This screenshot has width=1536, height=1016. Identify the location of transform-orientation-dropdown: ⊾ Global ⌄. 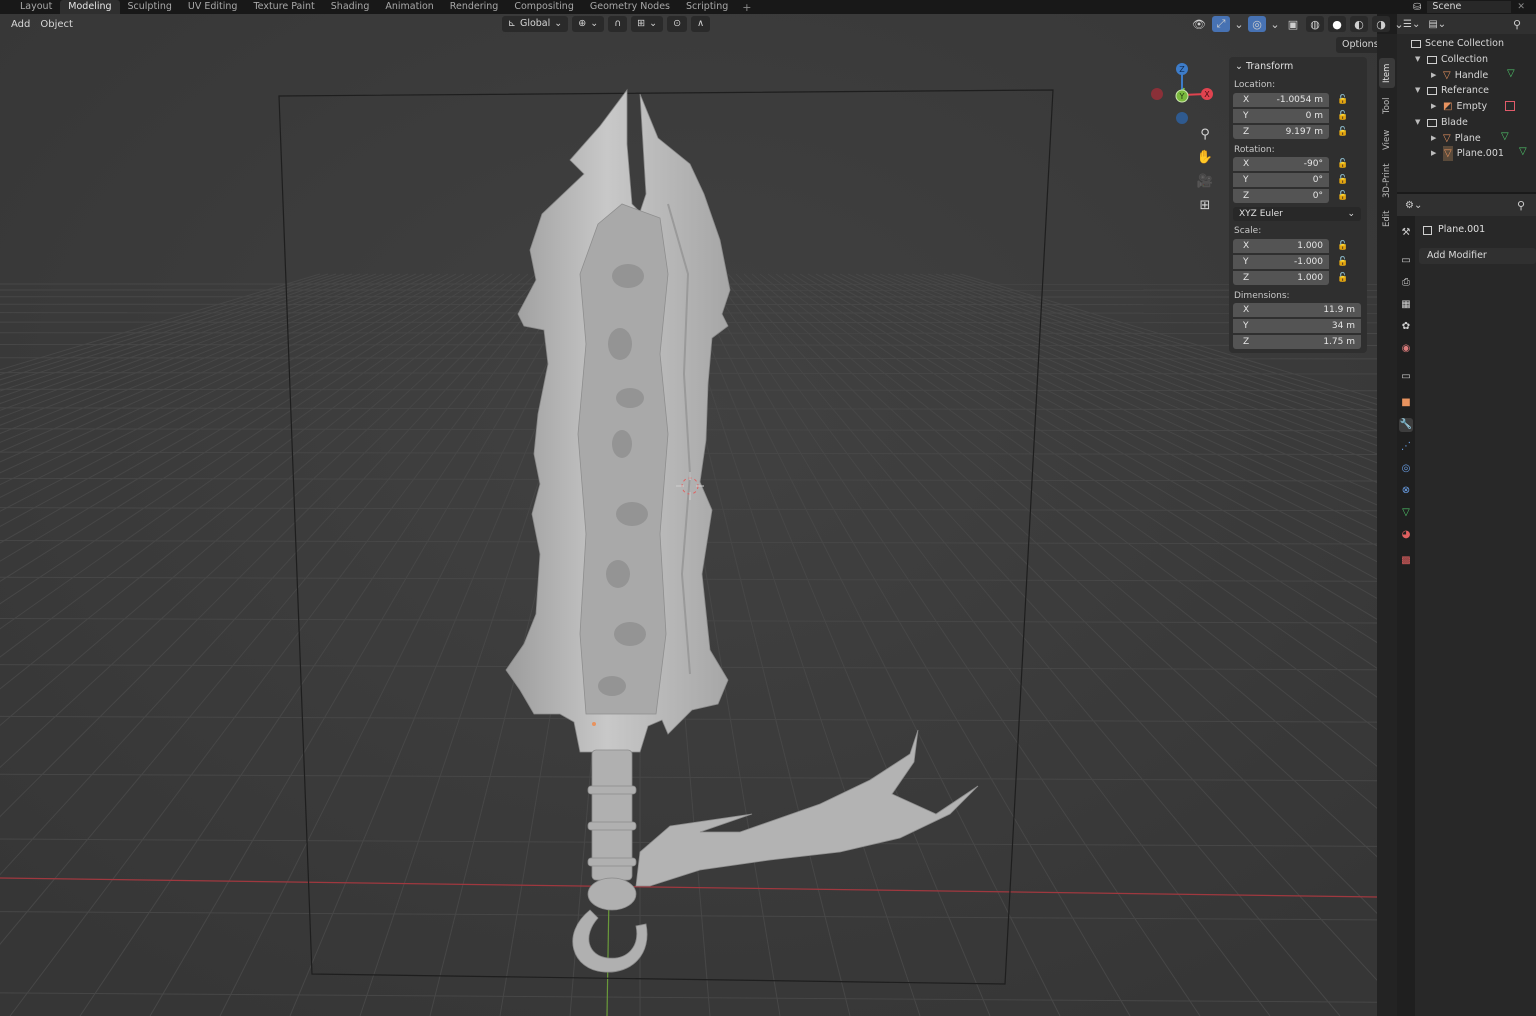
(535, 24).